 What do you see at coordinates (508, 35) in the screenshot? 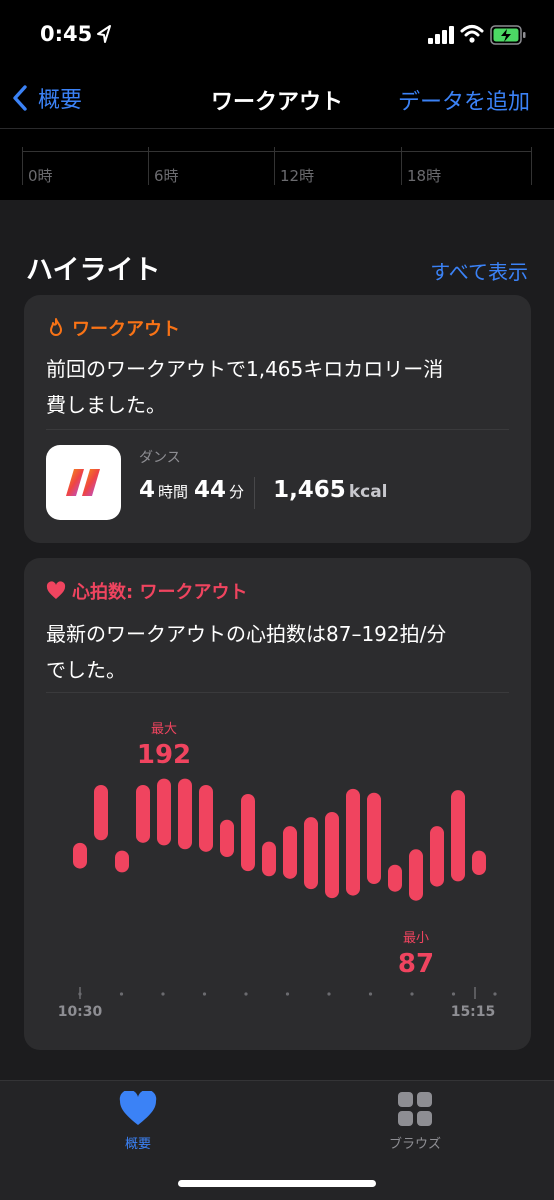
I see `battery-charging-icon` at bounding box center [508, 35].